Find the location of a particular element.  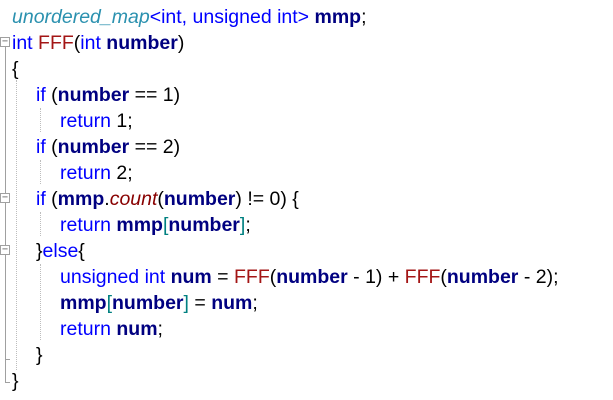

code-line-2: int FFF(int number) is located at coordinates (98, 43).